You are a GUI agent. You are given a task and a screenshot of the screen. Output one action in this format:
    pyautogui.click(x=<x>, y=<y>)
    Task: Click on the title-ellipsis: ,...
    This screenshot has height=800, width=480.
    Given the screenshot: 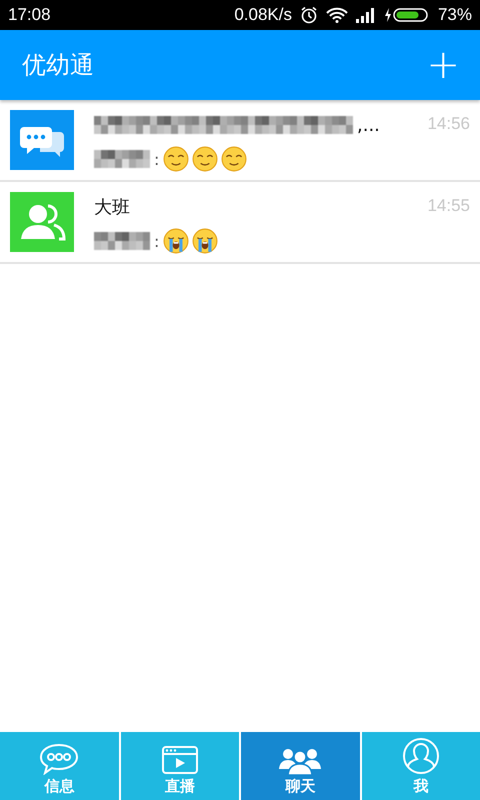 What is the action you would take?
    pyautogui.click(x=368, y=125)
    